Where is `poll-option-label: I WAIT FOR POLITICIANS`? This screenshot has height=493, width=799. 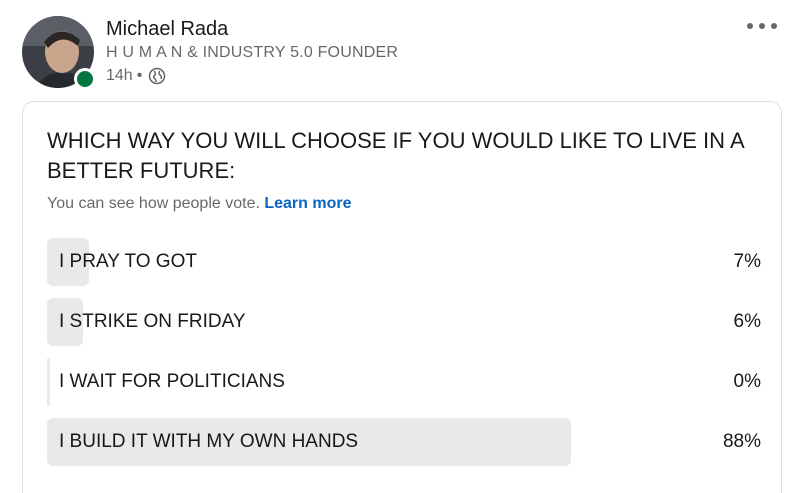
poll-option-label: I WAIT FOR POLITICIANS is located at coordinates (172, 381).